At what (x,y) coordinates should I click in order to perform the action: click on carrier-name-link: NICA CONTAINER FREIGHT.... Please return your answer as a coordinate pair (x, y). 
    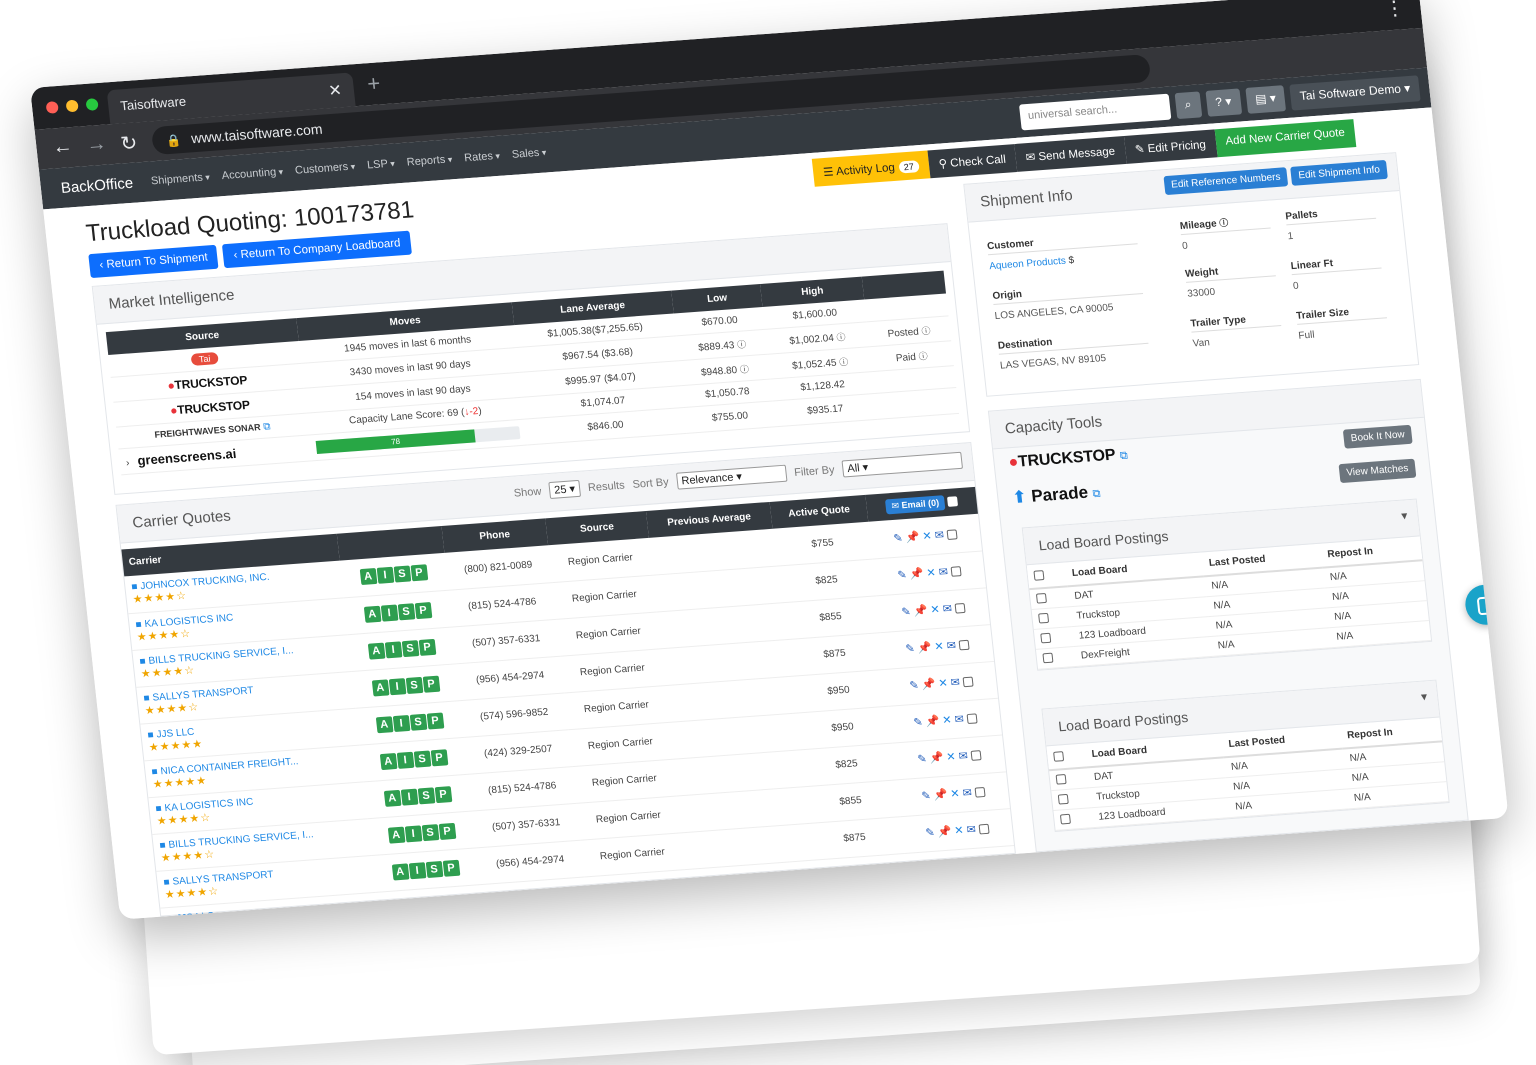
    Looking at the image, I should click on (229, 766).